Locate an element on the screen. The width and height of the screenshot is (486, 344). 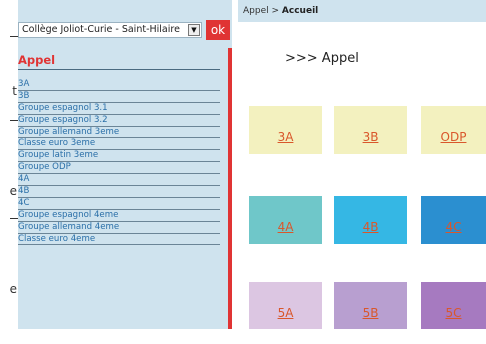
text-fragment: t is located at coordinates (14, 91).